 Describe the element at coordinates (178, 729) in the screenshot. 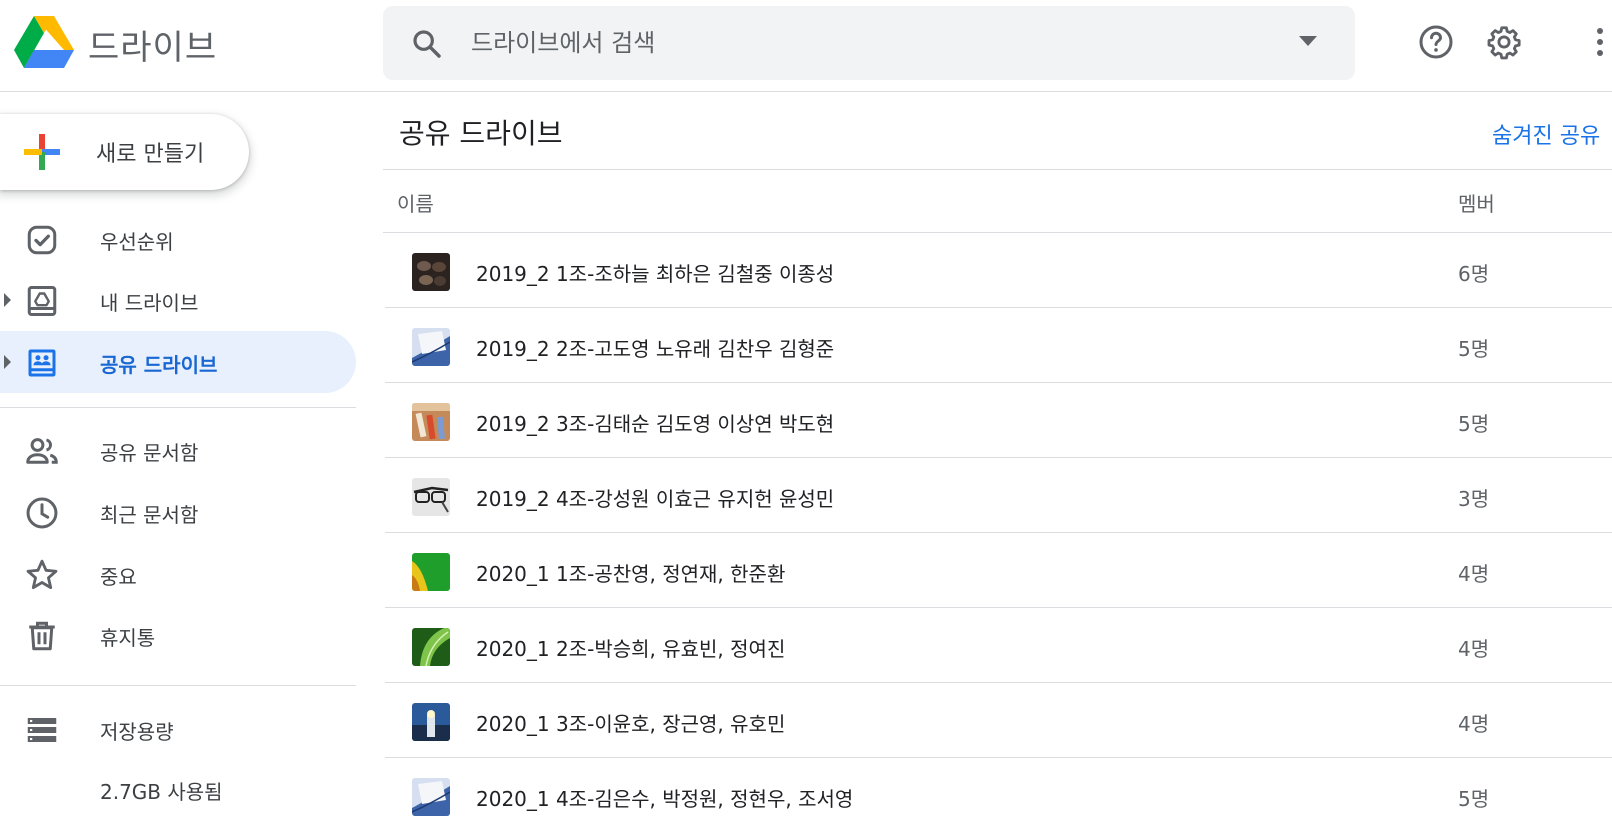

I see `sidebar-item-storage: 저장용량` at that location.